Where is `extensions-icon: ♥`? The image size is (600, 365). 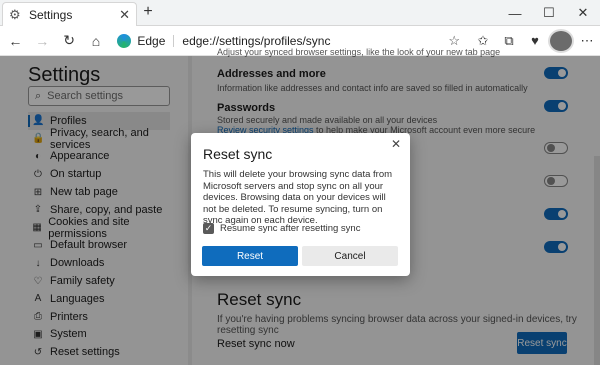
extensions-icon: ♥ is located at coordinates (535, 41).